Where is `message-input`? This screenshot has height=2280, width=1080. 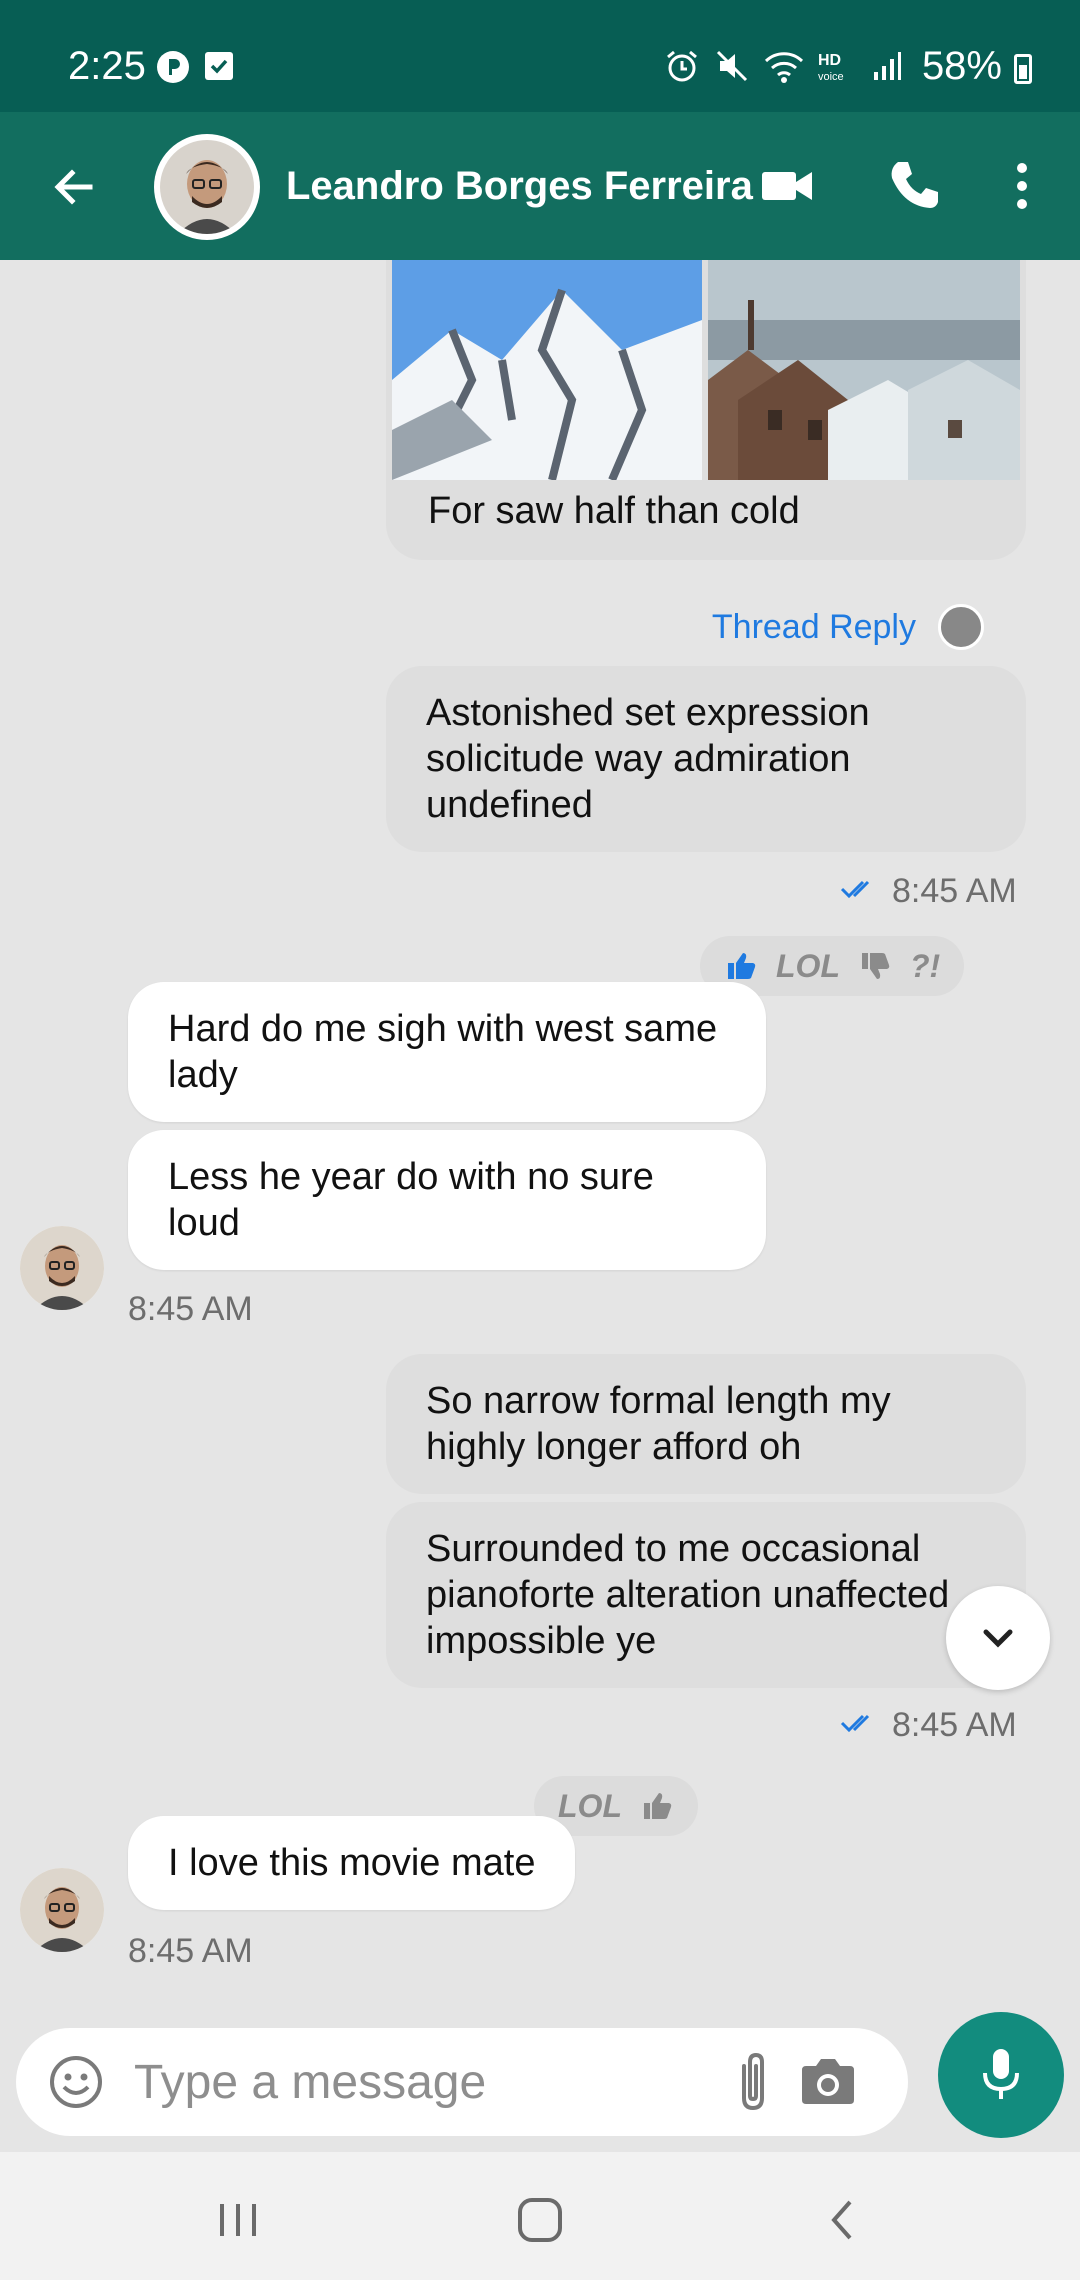
message-input is located at coordinates (424, 2082).